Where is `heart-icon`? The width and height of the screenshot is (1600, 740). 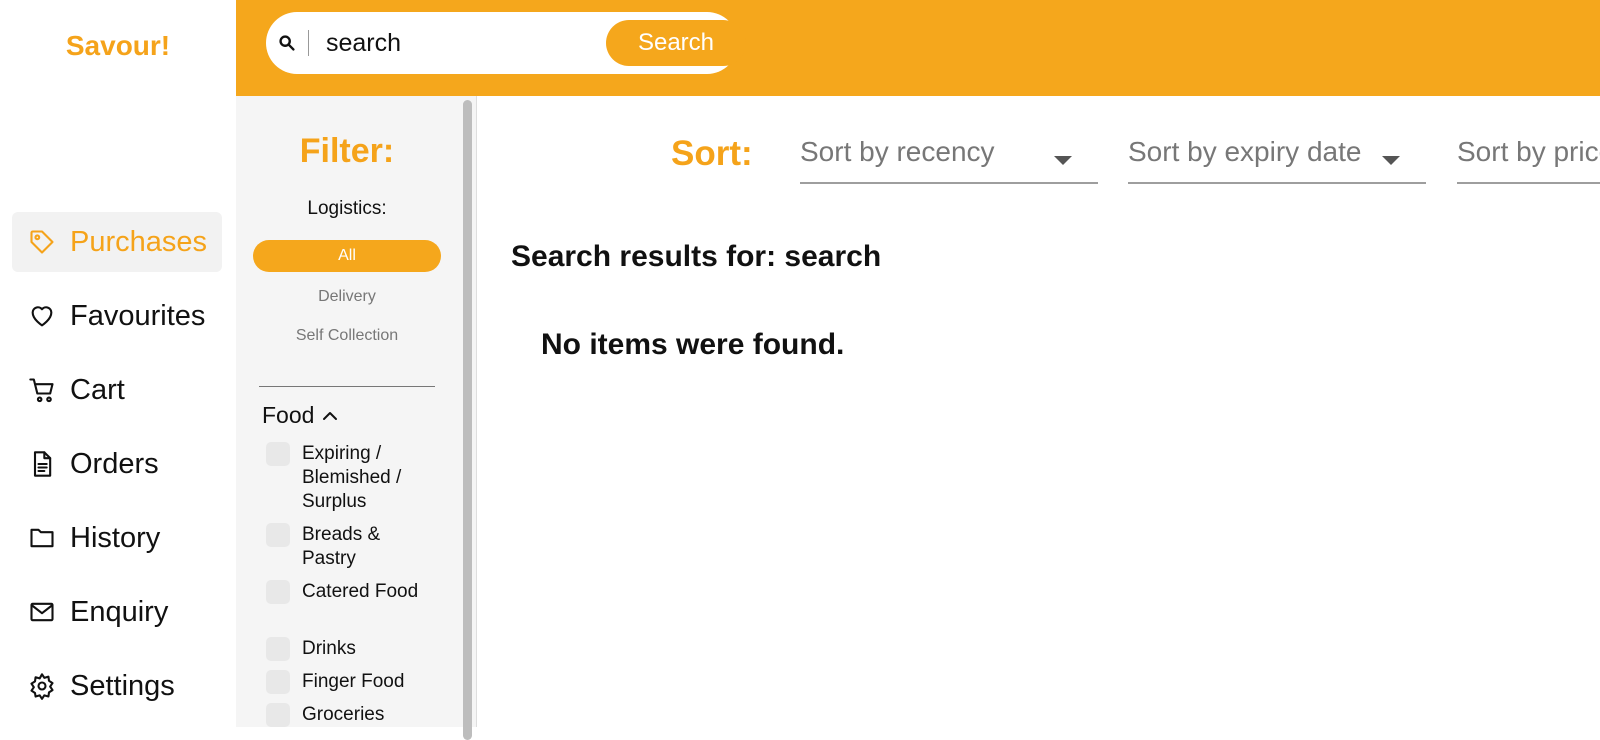 heart-icon is located at coordinates (42, 316).